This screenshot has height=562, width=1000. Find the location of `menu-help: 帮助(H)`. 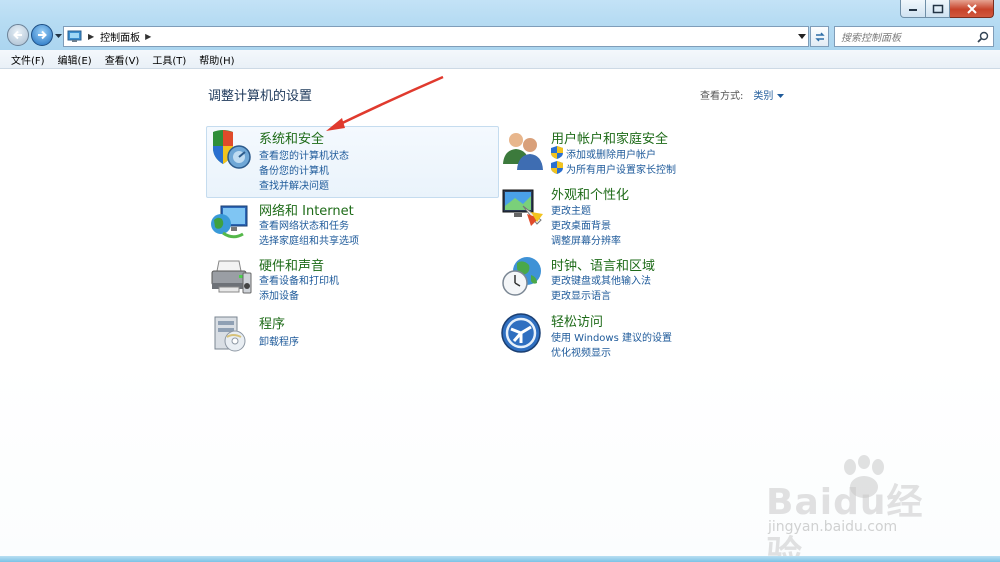

menu-help: 帮助(H) is located at coordinates (216, 59).